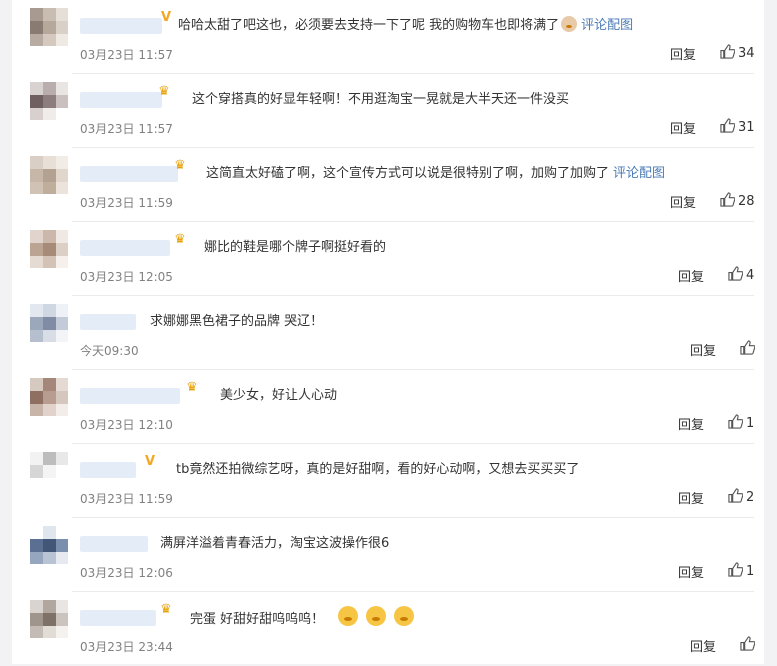  I want to click on comment-body: 满屏洋溢着青春活力，淘宝这波操作很6, so click(275, 543).